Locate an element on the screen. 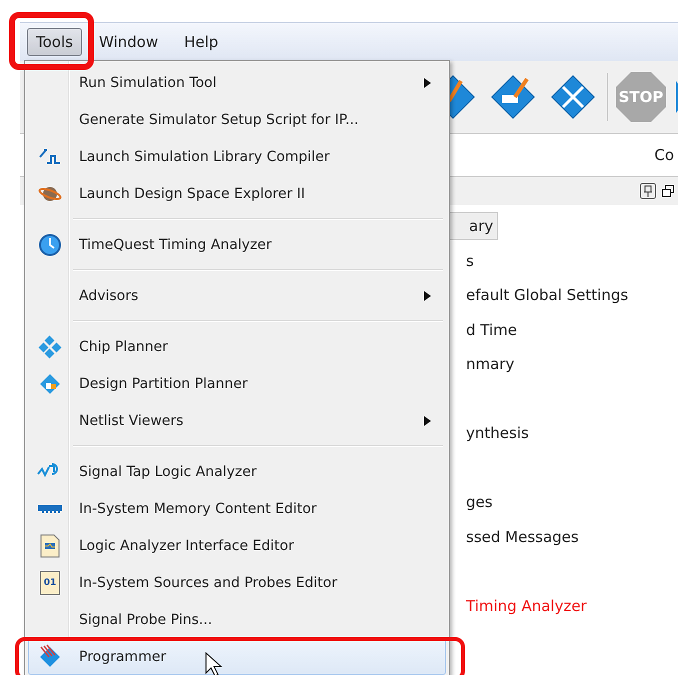 The height and width of the screenshot is (675, 678). menu-item: Launch Design Space Explorer II is located at coordinates (237, 193).